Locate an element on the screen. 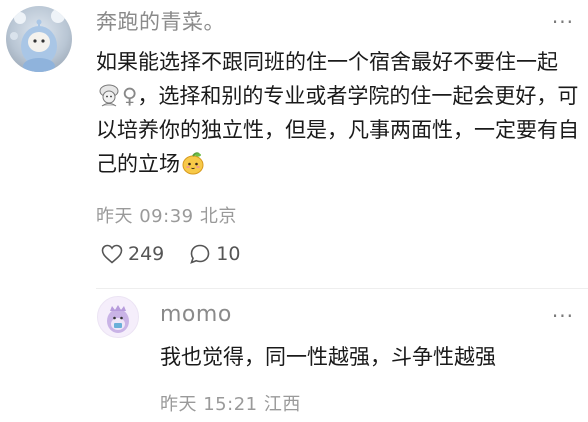 The width and height of the screenshot is (588, 422). reply-button: 10 is located at coordinates (214, 254).